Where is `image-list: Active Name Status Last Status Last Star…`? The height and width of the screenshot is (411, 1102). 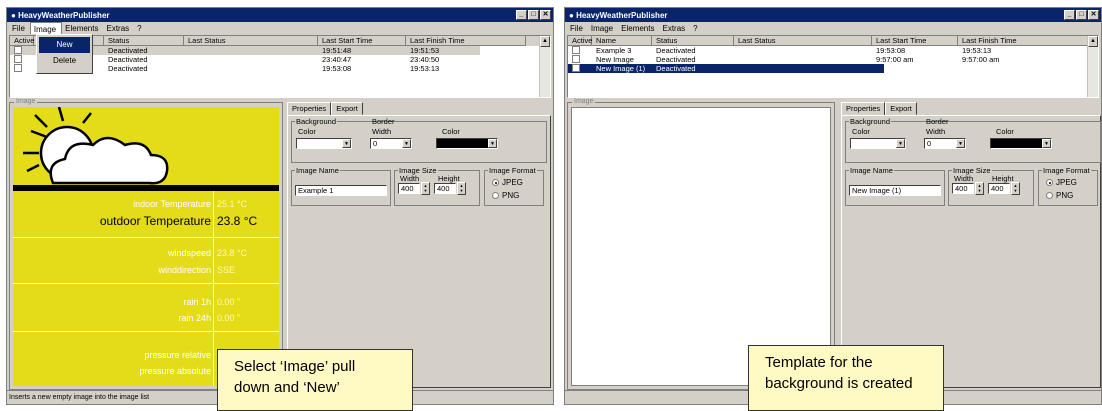 image-list: Active Name Status Last Status Last Star… is located at coordinates (833, 66).